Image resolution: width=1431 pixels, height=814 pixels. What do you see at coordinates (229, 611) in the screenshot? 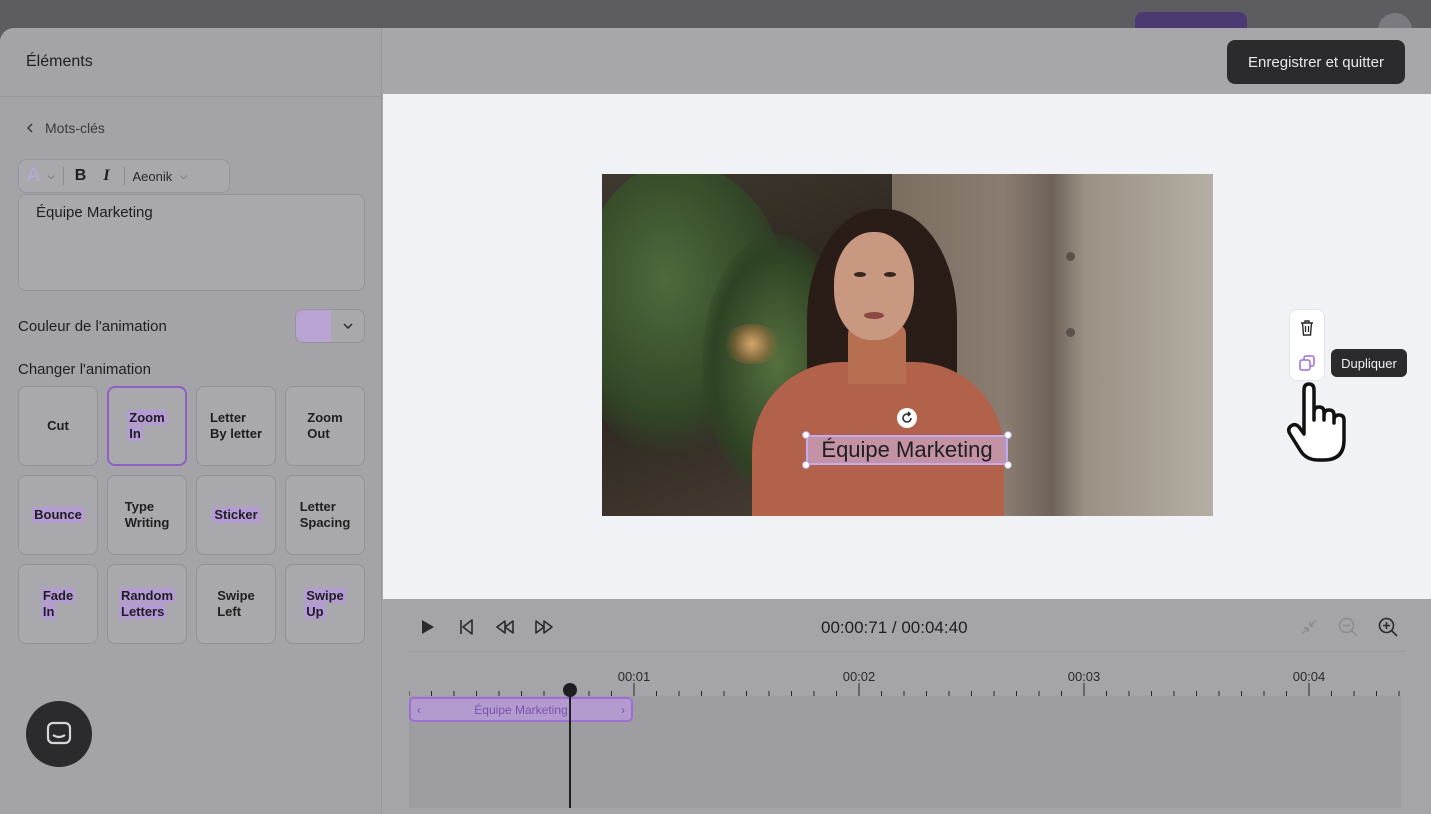
I see `animation-label: Left` at bounding box center [229, 611].